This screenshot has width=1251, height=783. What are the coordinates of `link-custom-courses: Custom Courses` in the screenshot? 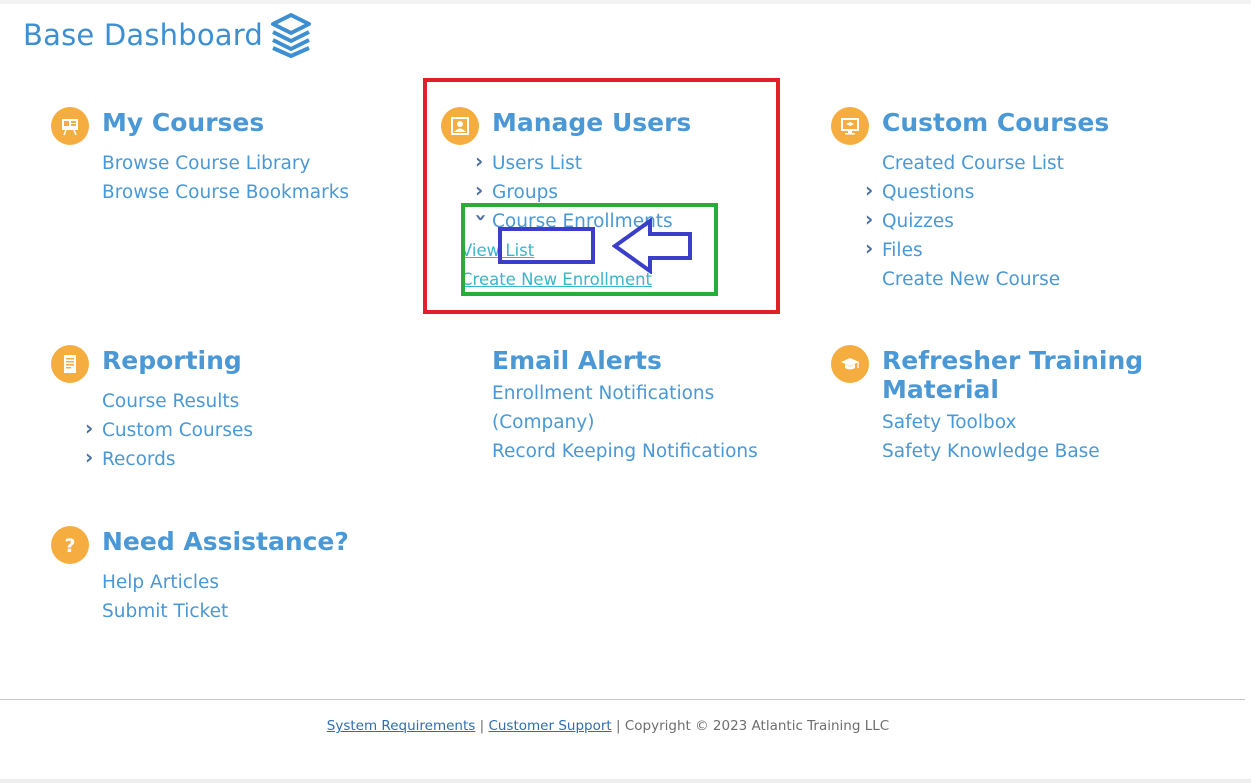 It's located at (169, 429).